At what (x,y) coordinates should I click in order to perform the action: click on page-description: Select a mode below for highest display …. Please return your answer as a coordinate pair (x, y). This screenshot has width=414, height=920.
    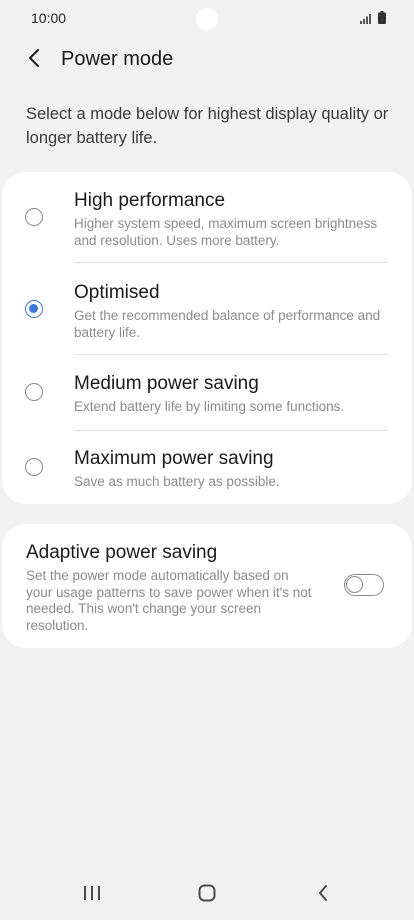
    Looking at the image, I should click on (207, 126).